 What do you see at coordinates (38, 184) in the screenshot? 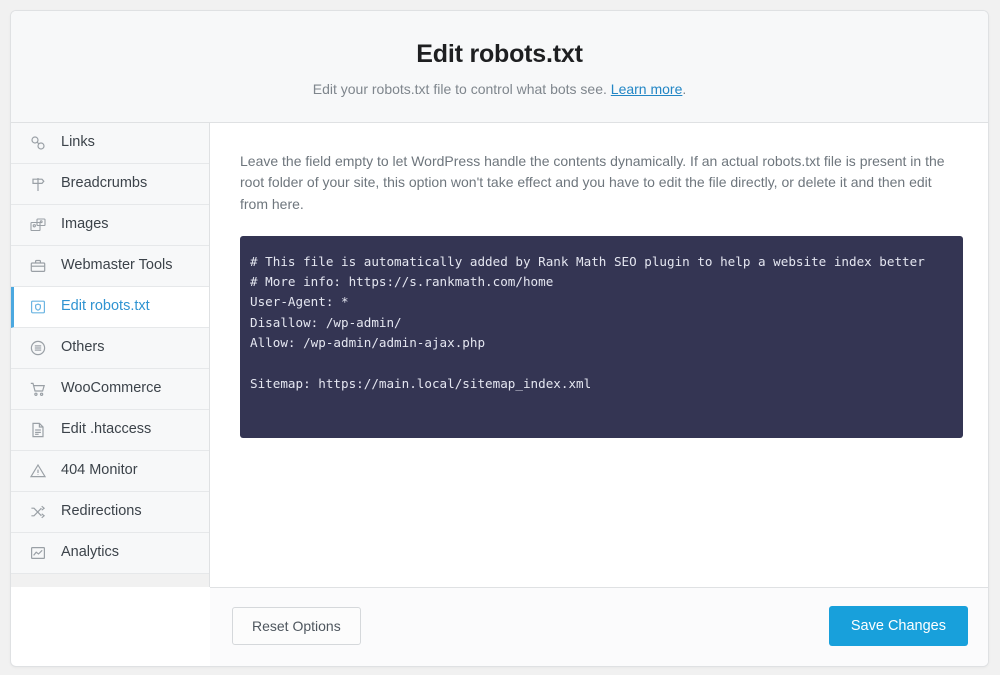
I see `signpost-icon` at bounding box center [38, 184].